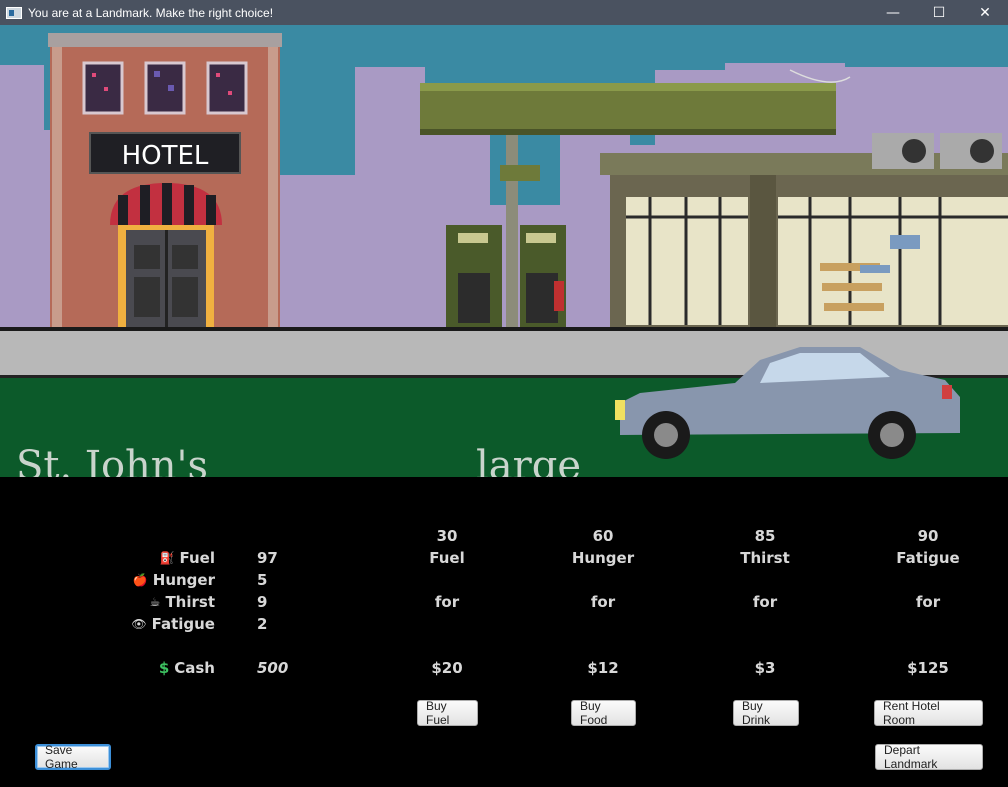  Describe the element at coordinates (262, 602) in the screenshot. I see `stat-value-thirst: 9` at that location.